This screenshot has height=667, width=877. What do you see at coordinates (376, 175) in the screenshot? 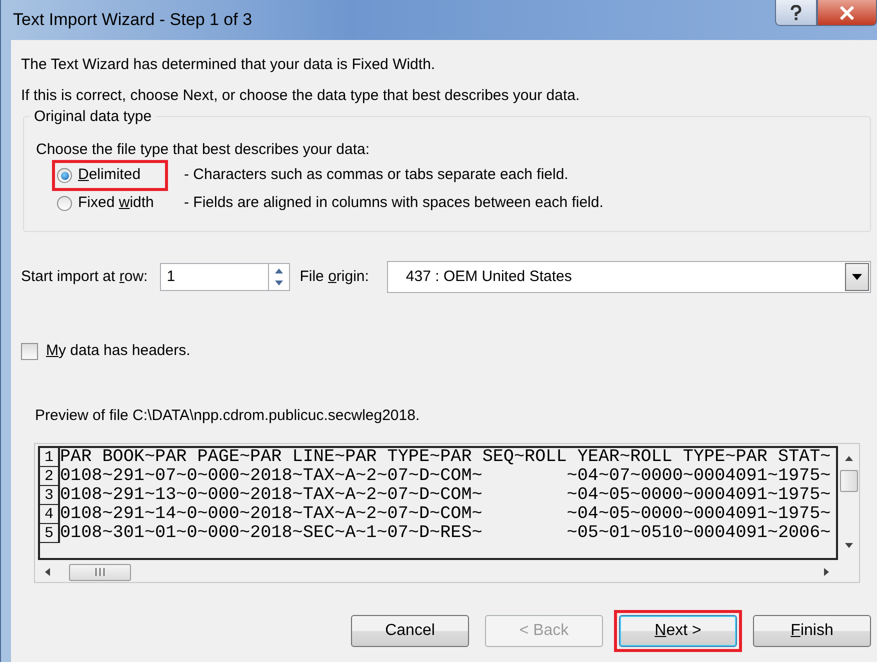
I see `option-description: - Characters such as commas or tabs separate each field.` at bounding box center [376, 175].